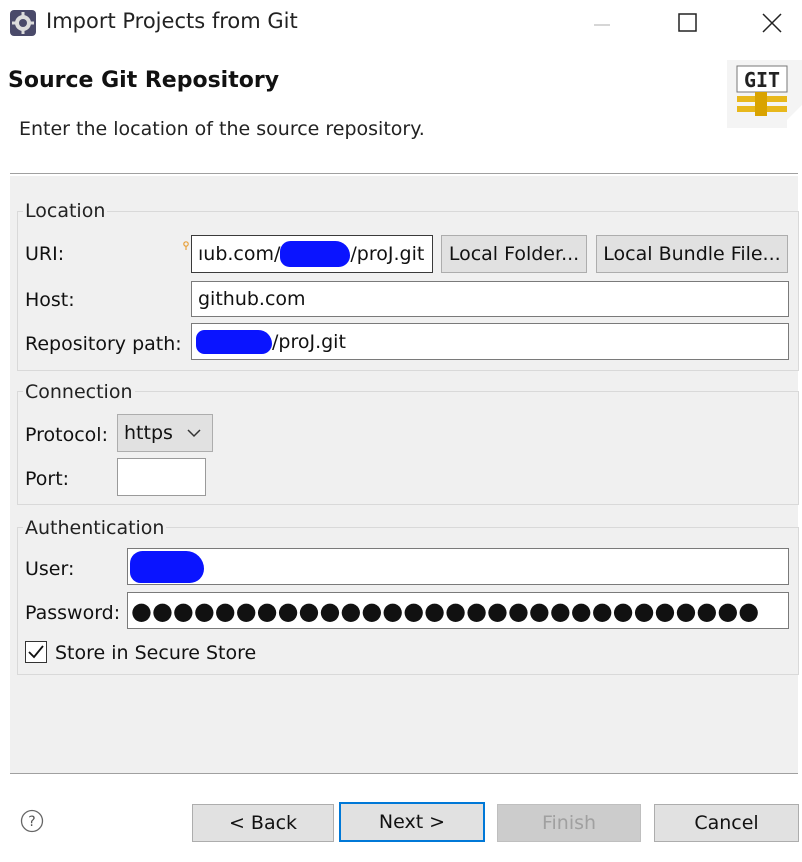 The width and height of the screenshot is (802, 862). I want to click on finish-button: Finish, so click(569, 823).